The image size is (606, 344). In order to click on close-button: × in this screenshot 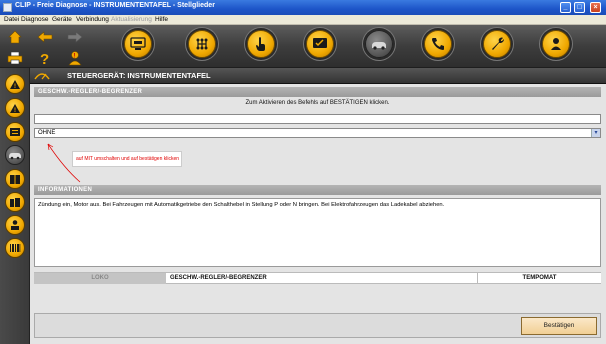, I will do `click(595, 7)`.